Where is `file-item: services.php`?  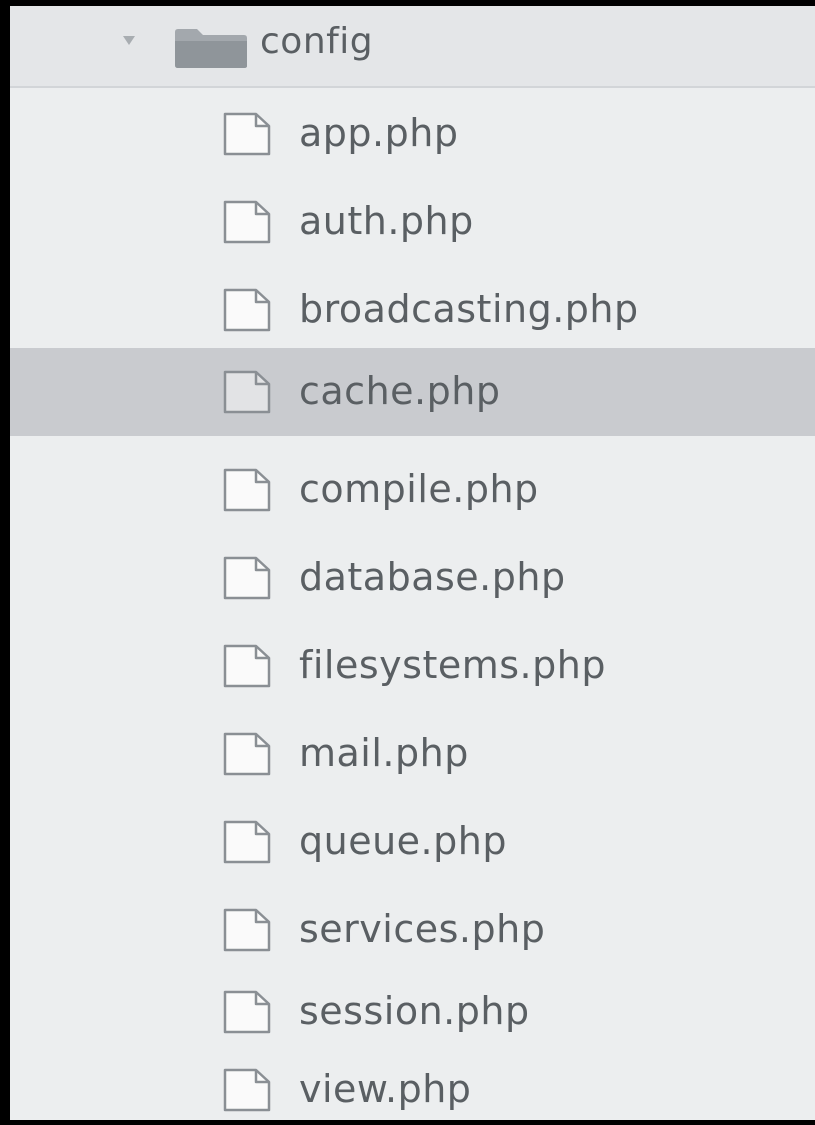 file-item: services.php is located at coordinates (412, 930).